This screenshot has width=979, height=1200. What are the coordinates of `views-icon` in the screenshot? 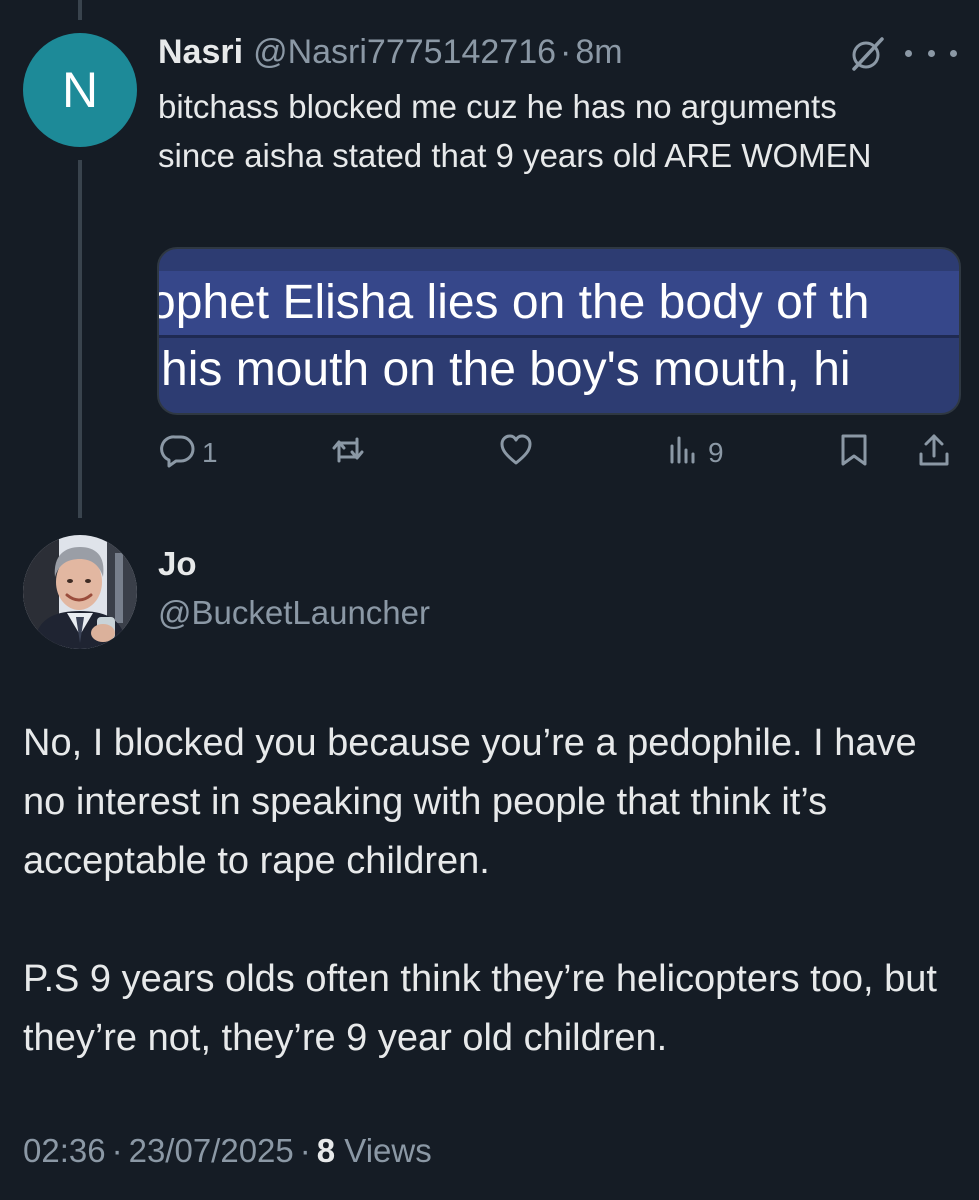 It's located at (684, 453).